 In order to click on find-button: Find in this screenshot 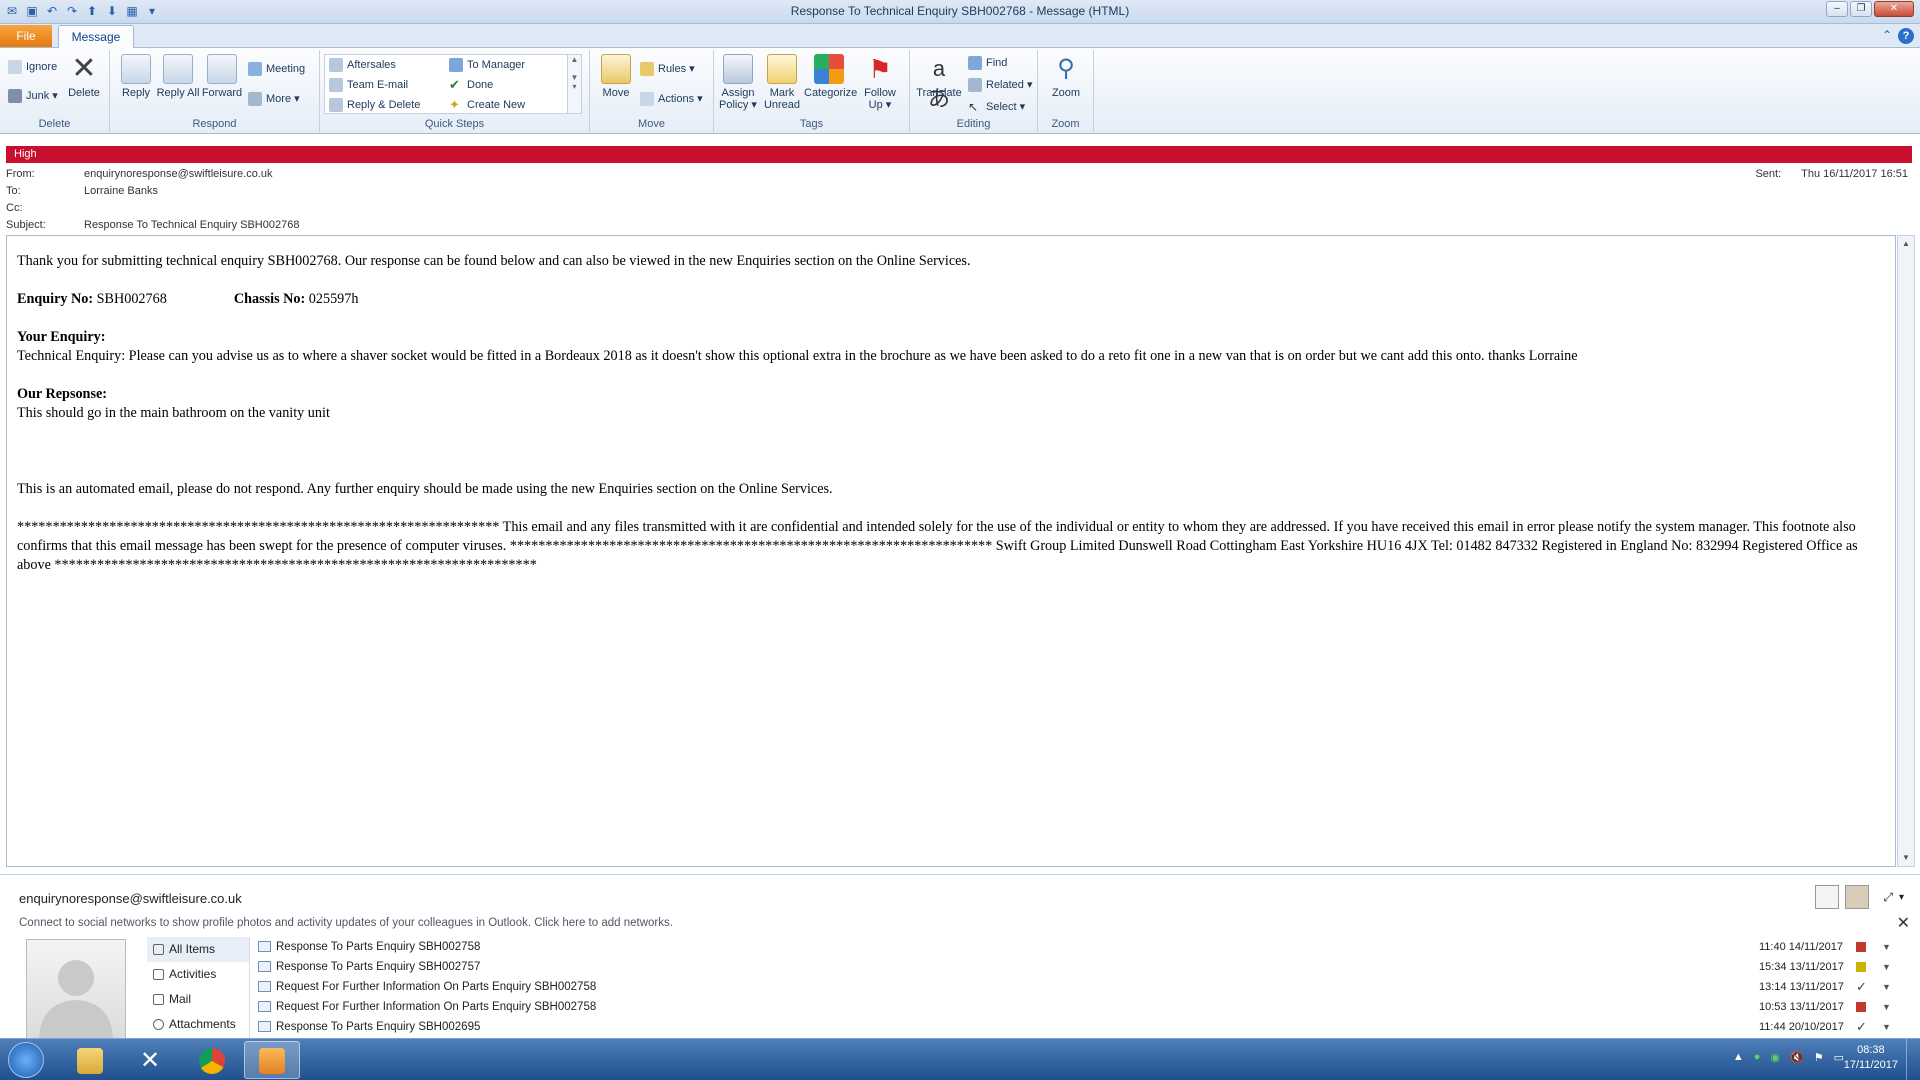, I will do `click(986, 63)`.